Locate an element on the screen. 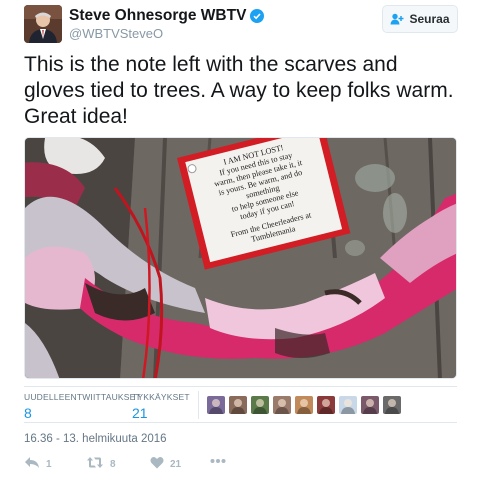 This screenshot has height=488, width=480. author-name: Steve Ohnesorge WBTV is located at coordinates (157, 16).